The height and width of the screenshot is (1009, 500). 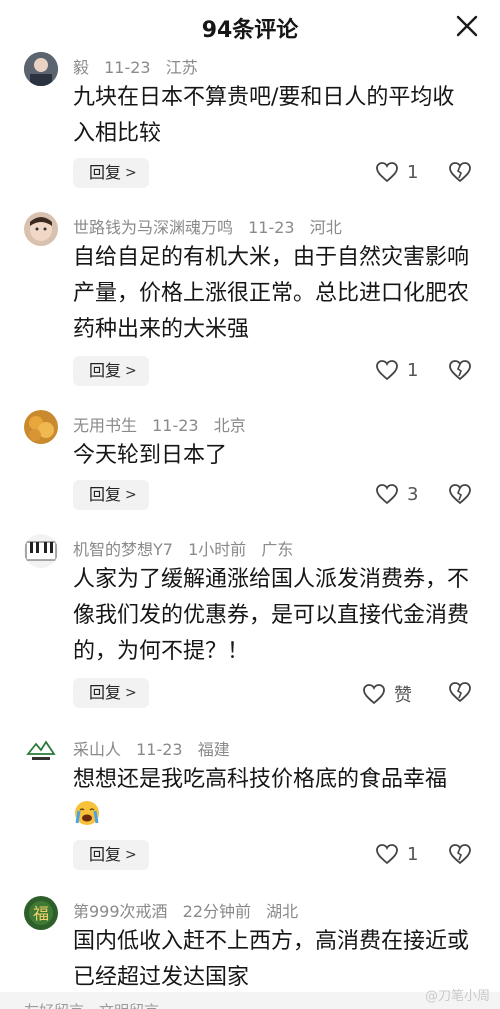 What do you see at coordinates (413, 494) in the screenshot?
I see `like-count: 3` at bounding box center [413, 494].